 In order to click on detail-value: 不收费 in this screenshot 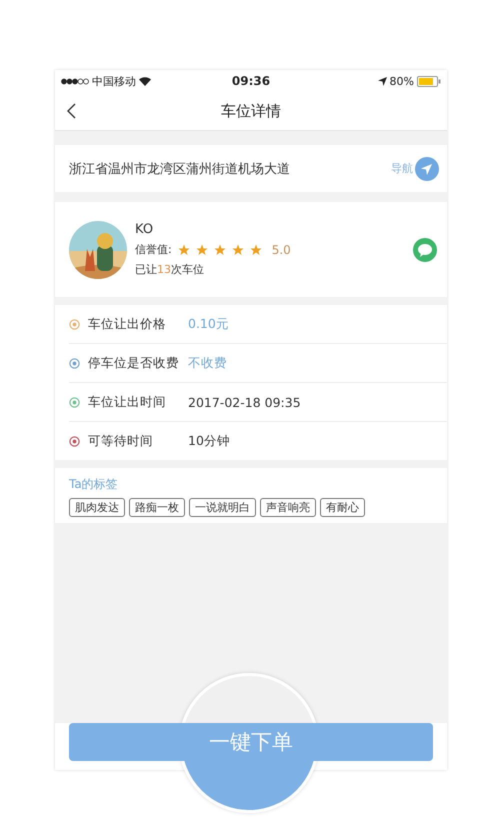, I will do `click(207, 363)`.